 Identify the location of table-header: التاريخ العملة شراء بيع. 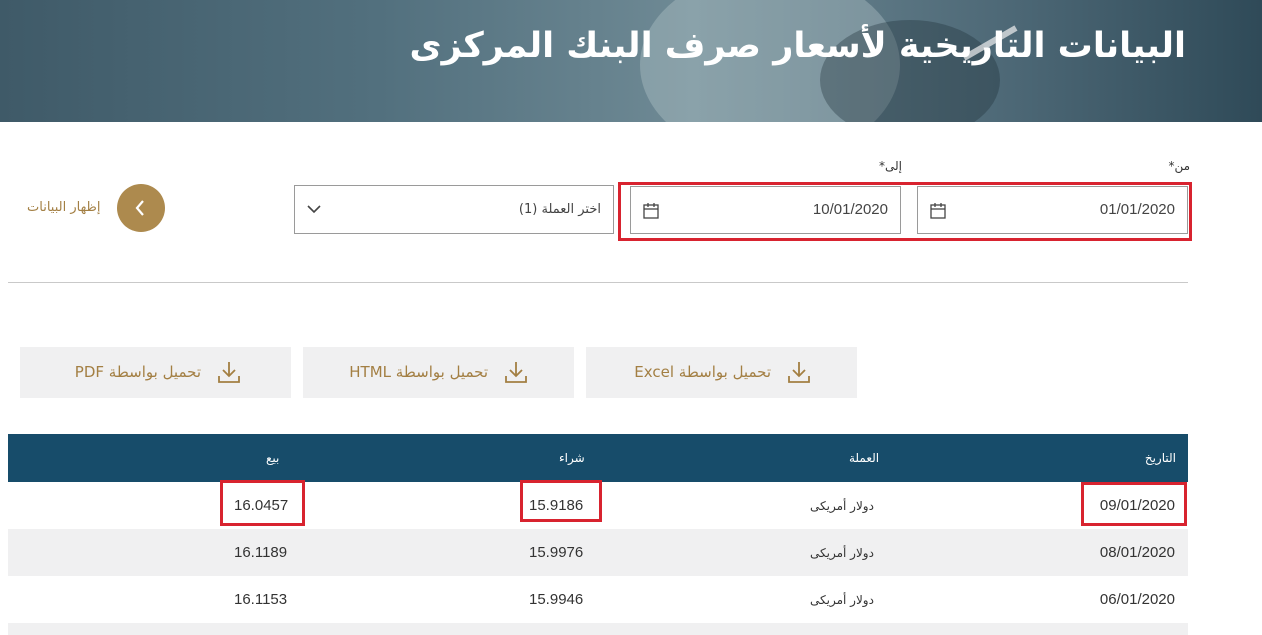
(598, 458).